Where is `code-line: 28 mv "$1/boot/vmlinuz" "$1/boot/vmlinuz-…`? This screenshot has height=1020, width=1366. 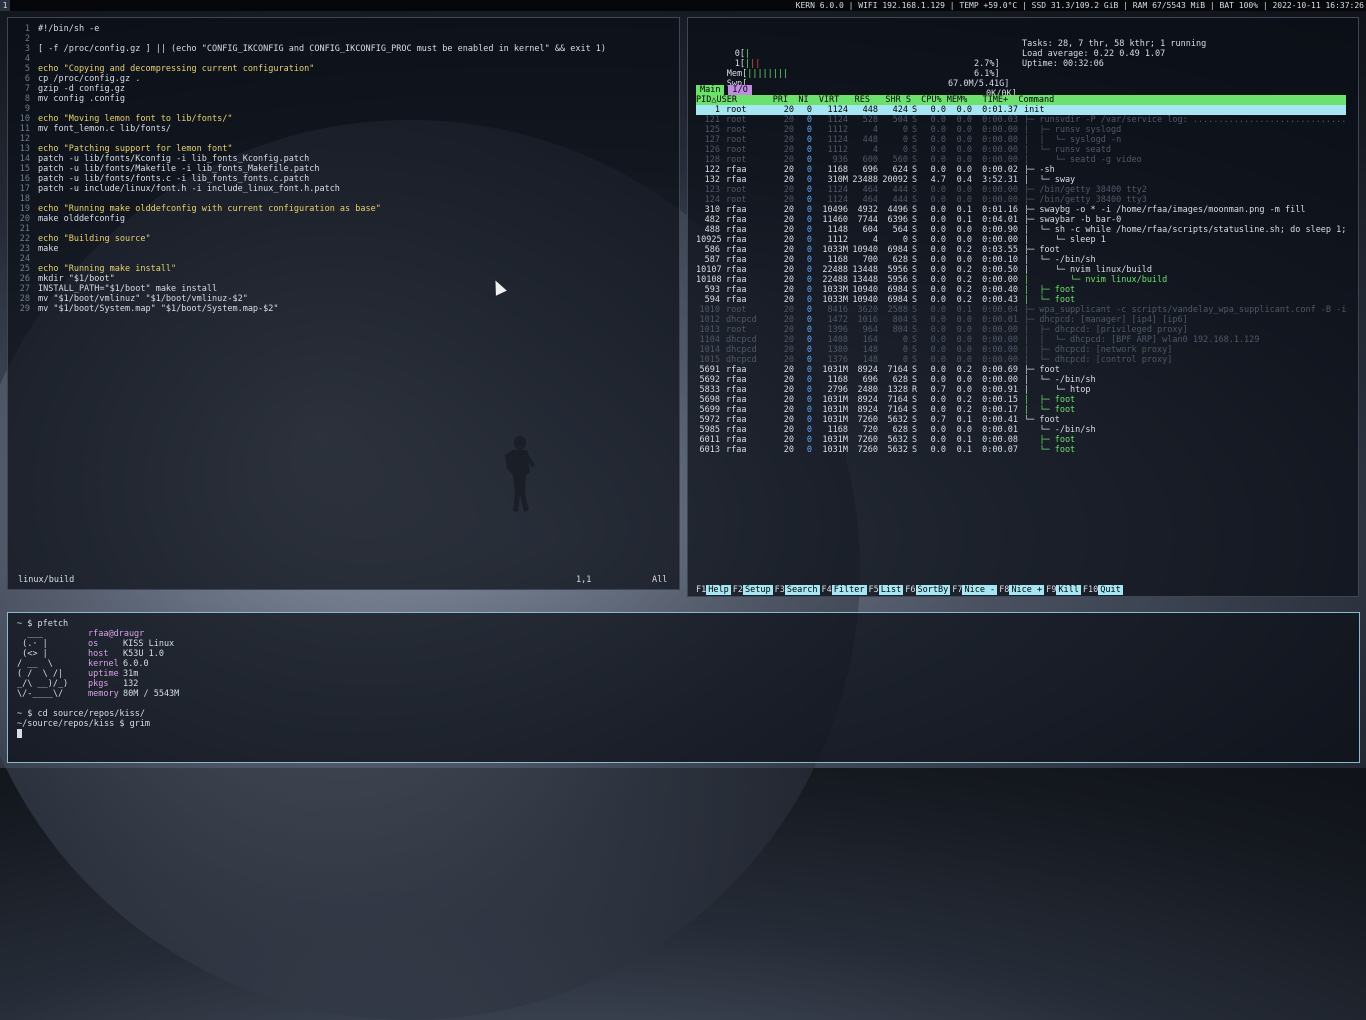
code-line: 28 mv "$1/boot/vmlinuz" "$1/boot/vmlinuz-… is located at coordinates (128, 299).